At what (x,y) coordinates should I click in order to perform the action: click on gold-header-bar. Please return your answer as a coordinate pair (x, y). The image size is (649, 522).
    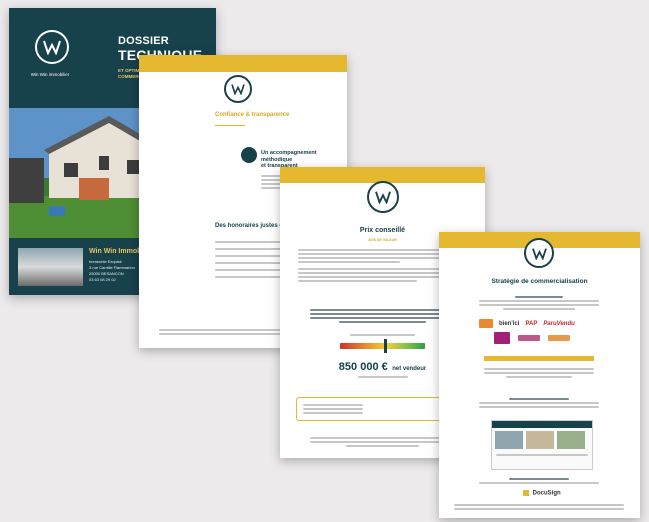
    Looking at the image, I should click on (243, 63).